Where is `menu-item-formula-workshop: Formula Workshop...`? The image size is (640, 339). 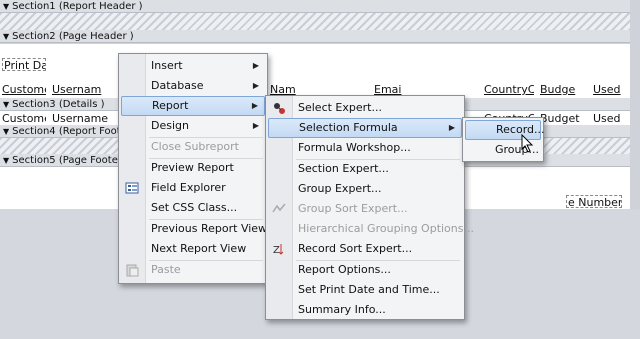
menu-item-formula-workshop: Formula Workshop... is located at coordinates (365, 148).